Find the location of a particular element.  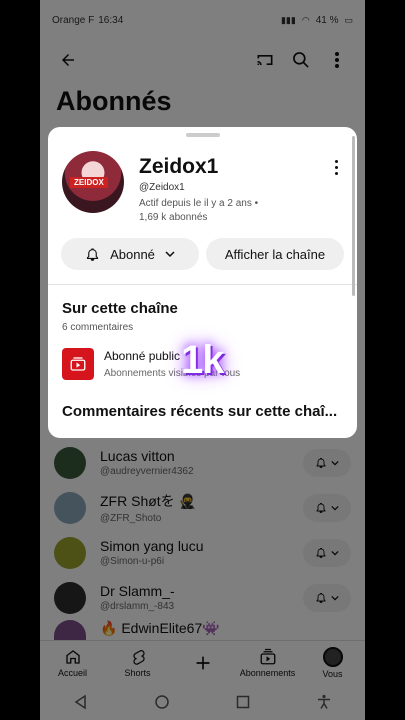

view-channel-label: Afficher la chaîne is located at coordinates (275, 254).